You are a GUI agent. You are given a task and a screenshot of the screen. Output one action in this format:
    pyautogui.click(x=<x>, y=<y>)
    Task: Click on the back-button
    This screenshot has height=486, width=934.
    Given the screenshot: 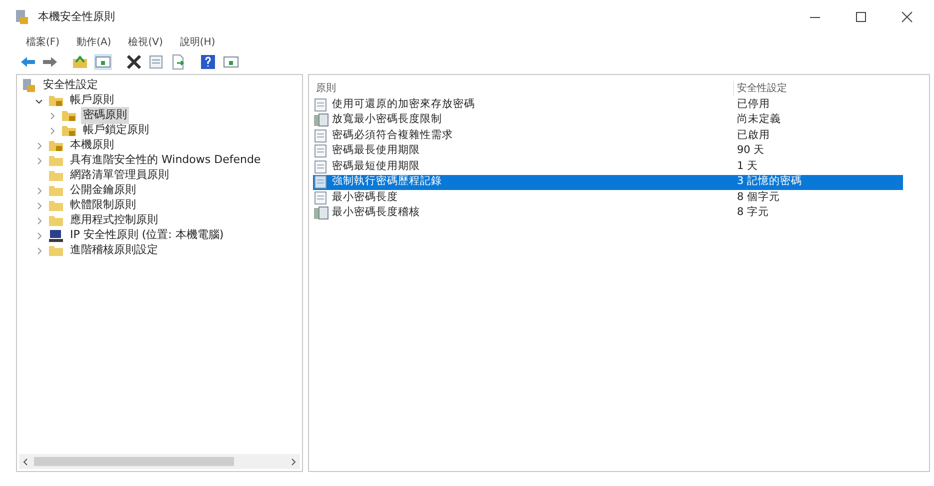 What is the action you would take?
    pyautogui.click(x=28, y=62)
    